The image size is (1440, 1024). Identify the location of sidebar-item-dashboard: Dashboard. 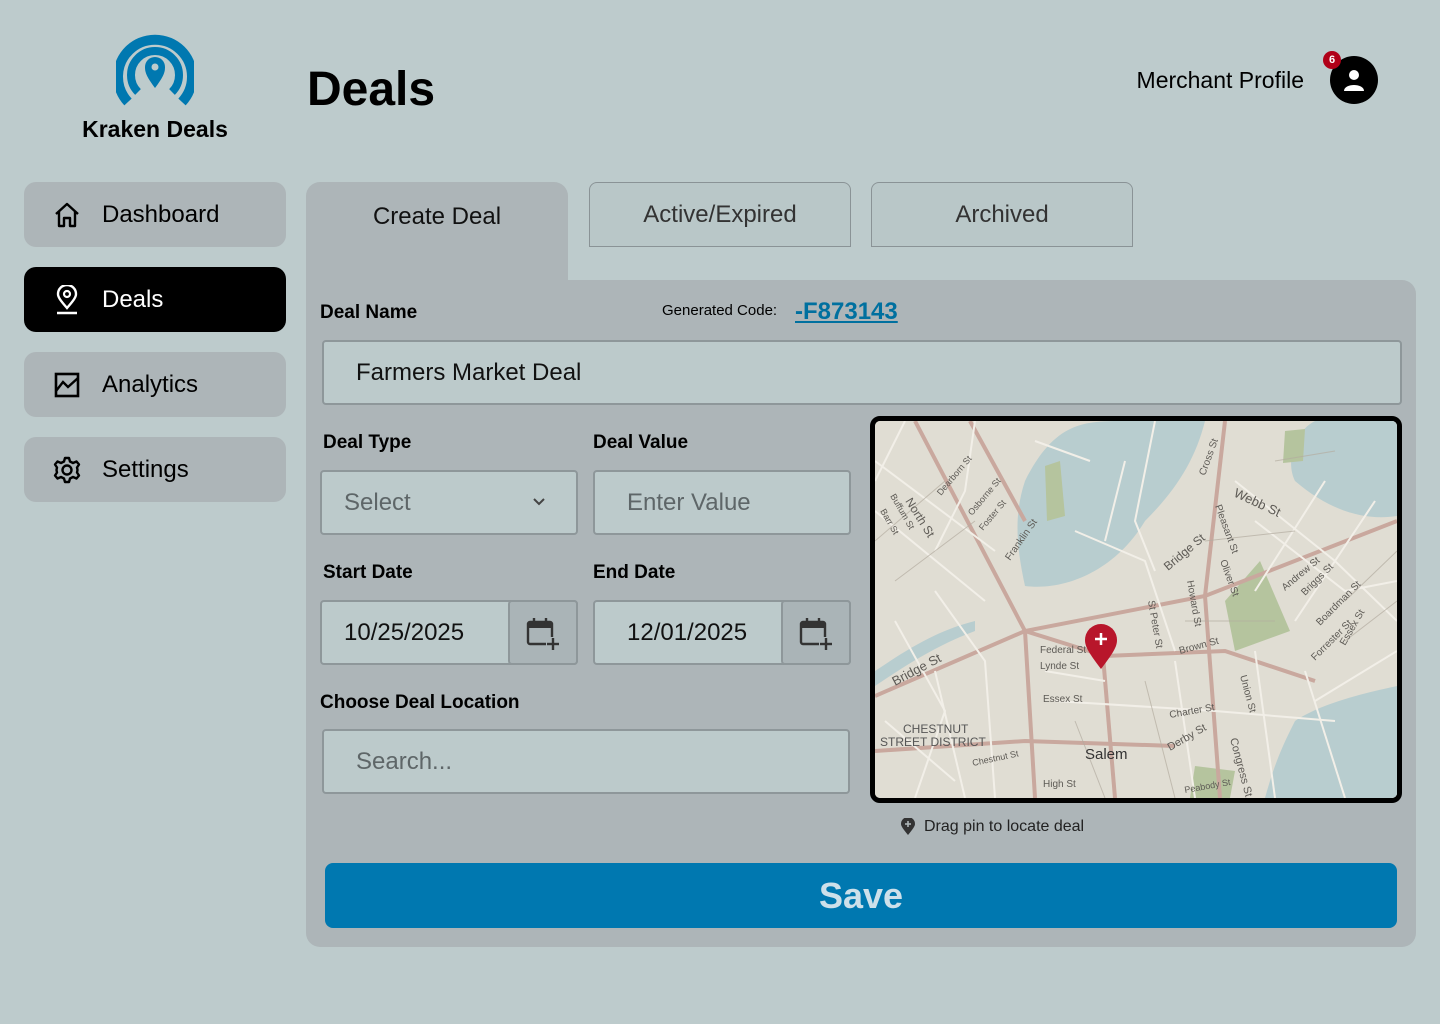
(155, 214).